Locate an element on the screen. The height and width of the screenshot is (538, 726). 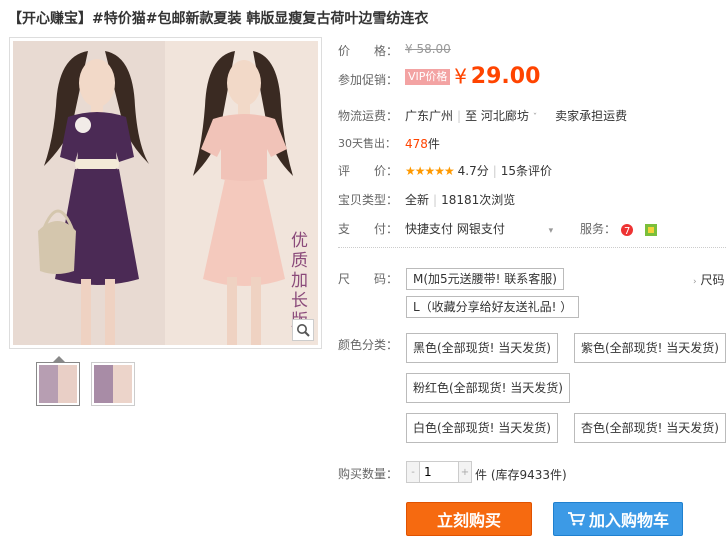
ship-to-prefix: 至 is located at coordinates (471, 116).